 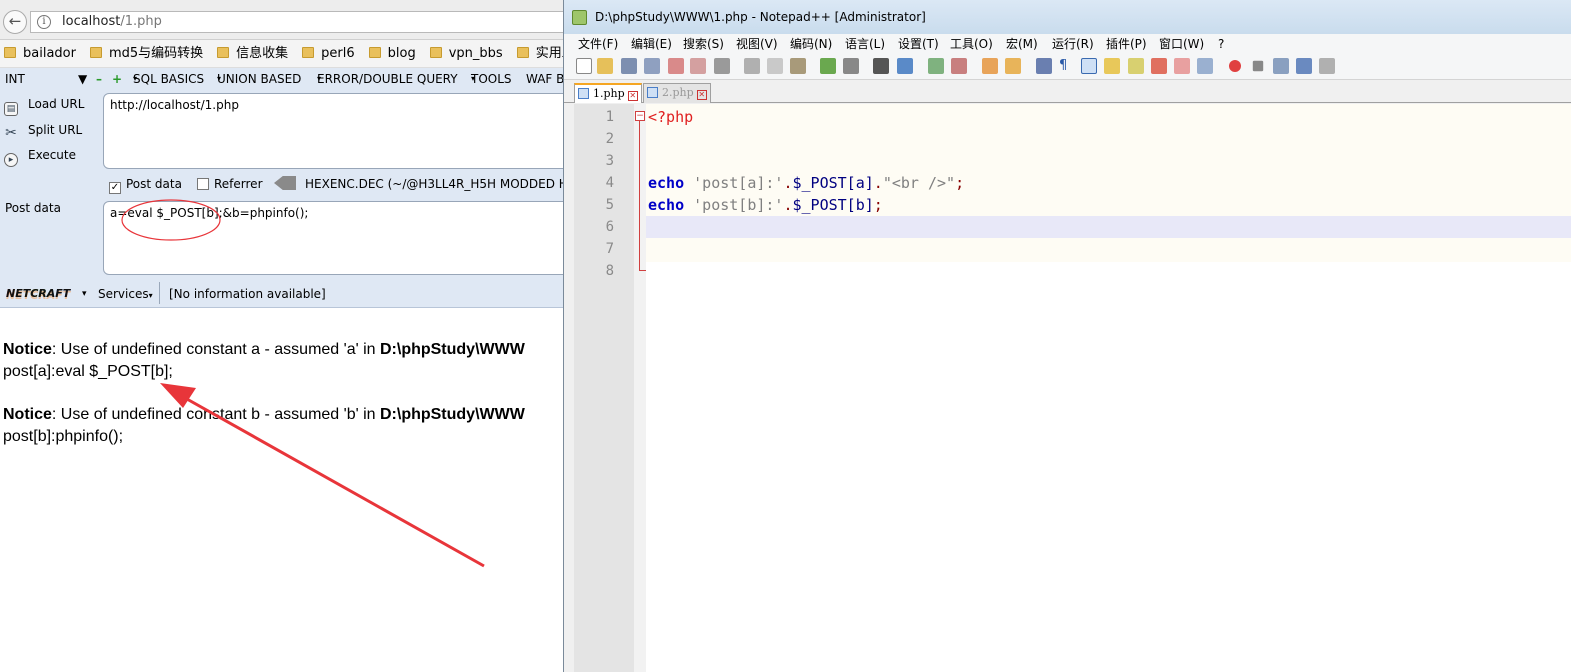 I want to click on save-macro-icon, so click(x=1327, y=66).